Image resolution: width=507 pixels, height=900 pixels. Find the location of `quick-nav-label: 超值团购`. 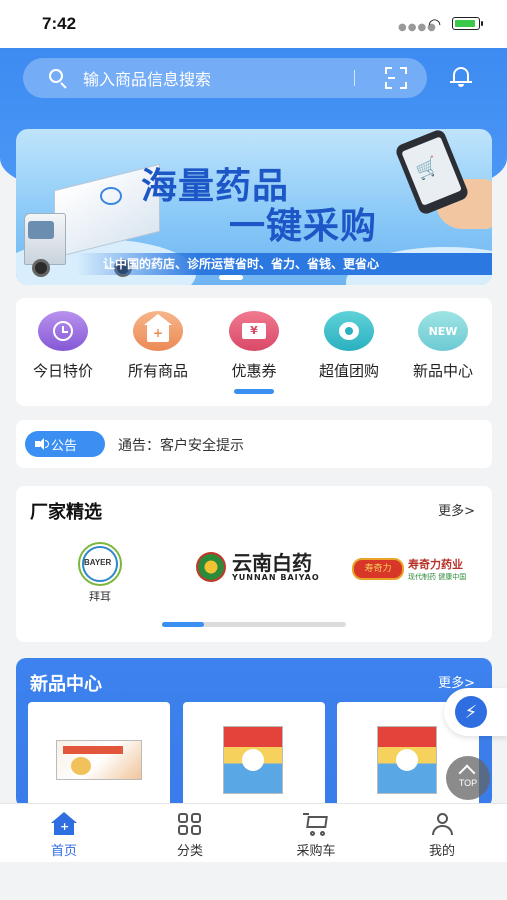

quick-nav-label: 超值团购 is located at coordinates (348, 371).